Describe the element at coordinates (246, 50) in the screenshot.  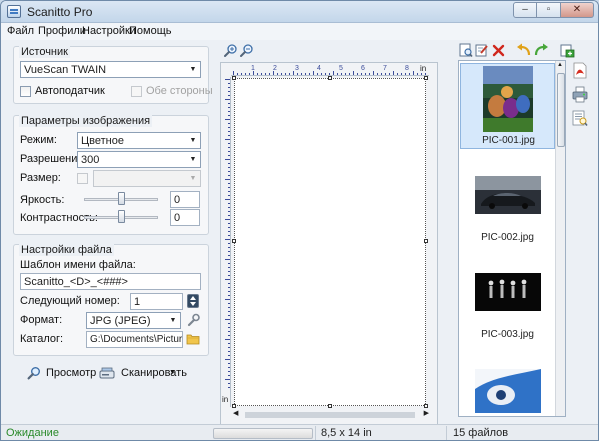
I see `zoom-out-icon` at that location.